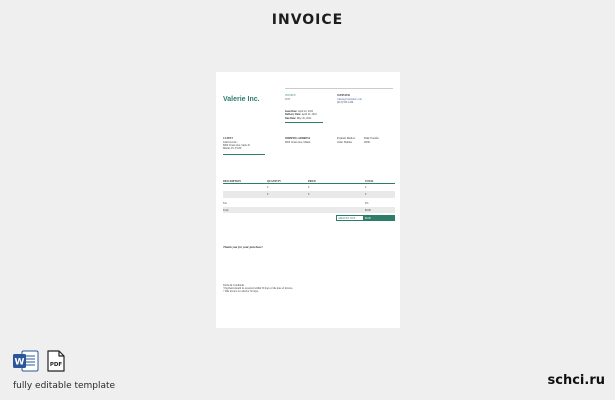  What do you see at coordinates (20, 363) in the screenshot?
I see `svg-text: W` at bounding box center [20, 363].